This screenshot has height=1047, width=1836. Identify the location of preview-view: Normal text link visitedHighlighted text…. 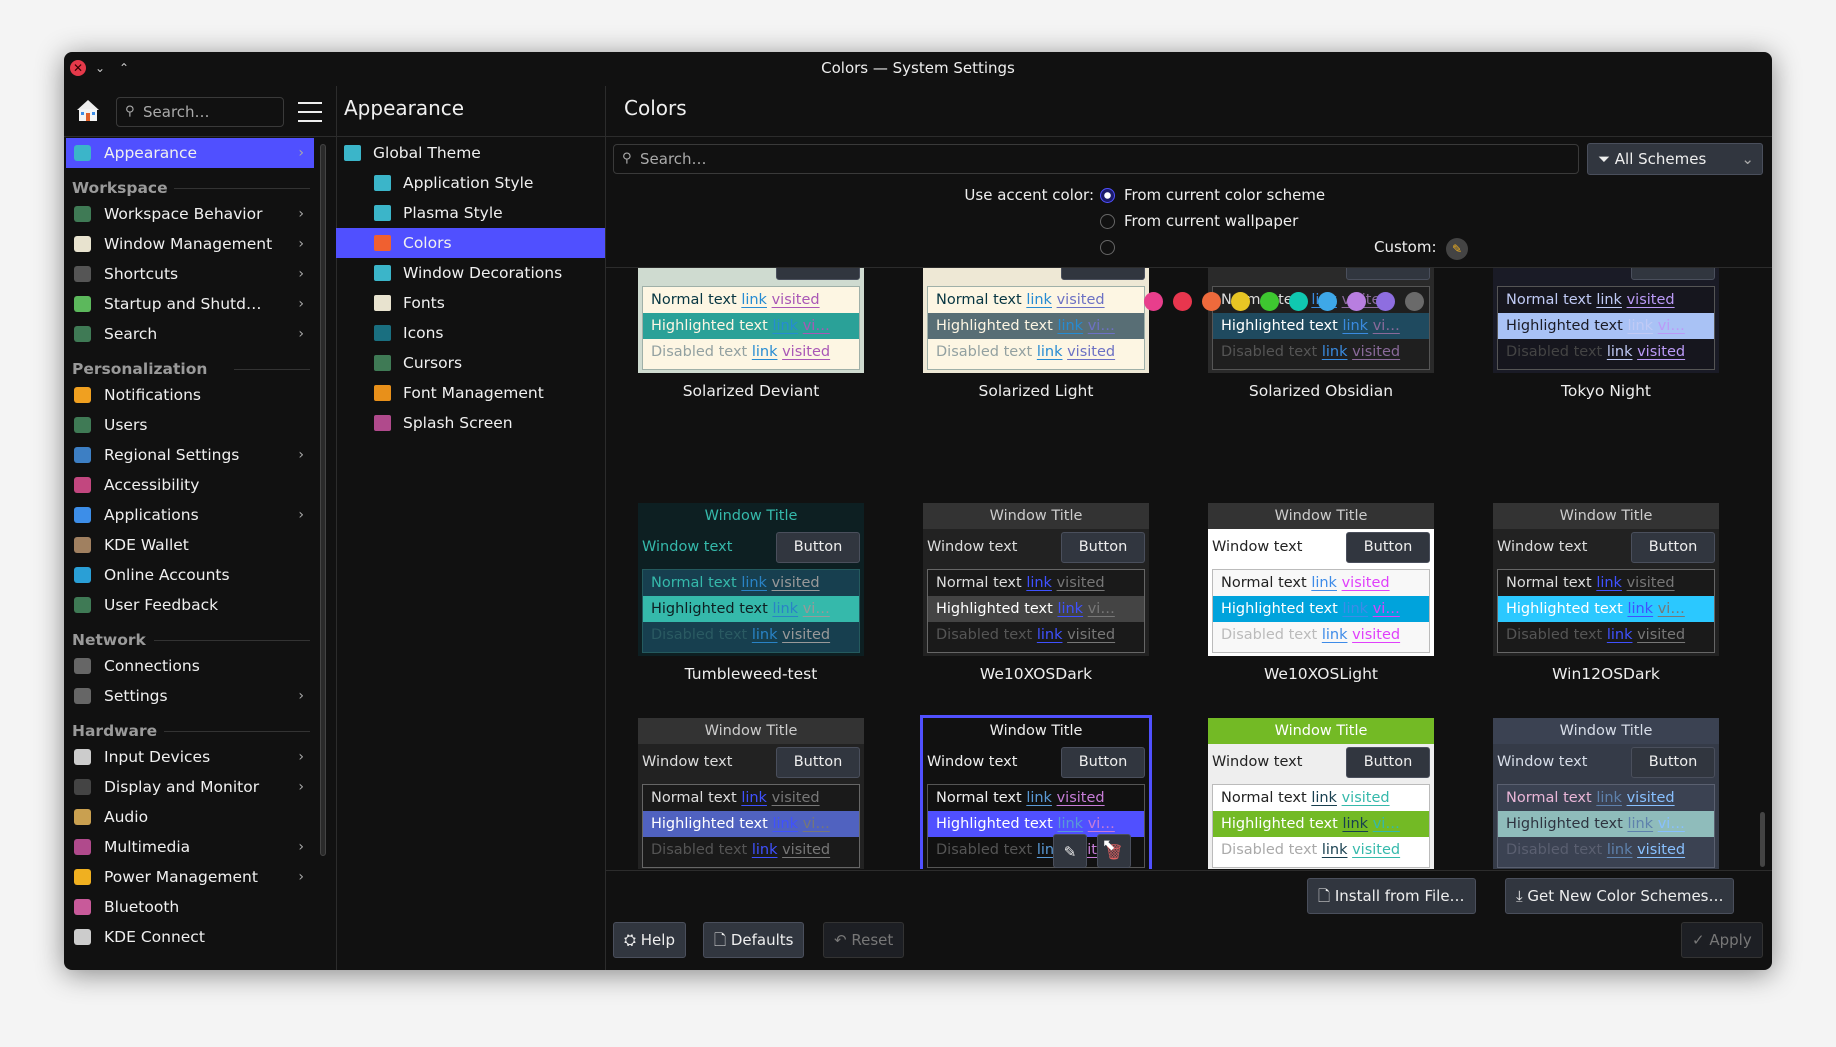
(751, 328).